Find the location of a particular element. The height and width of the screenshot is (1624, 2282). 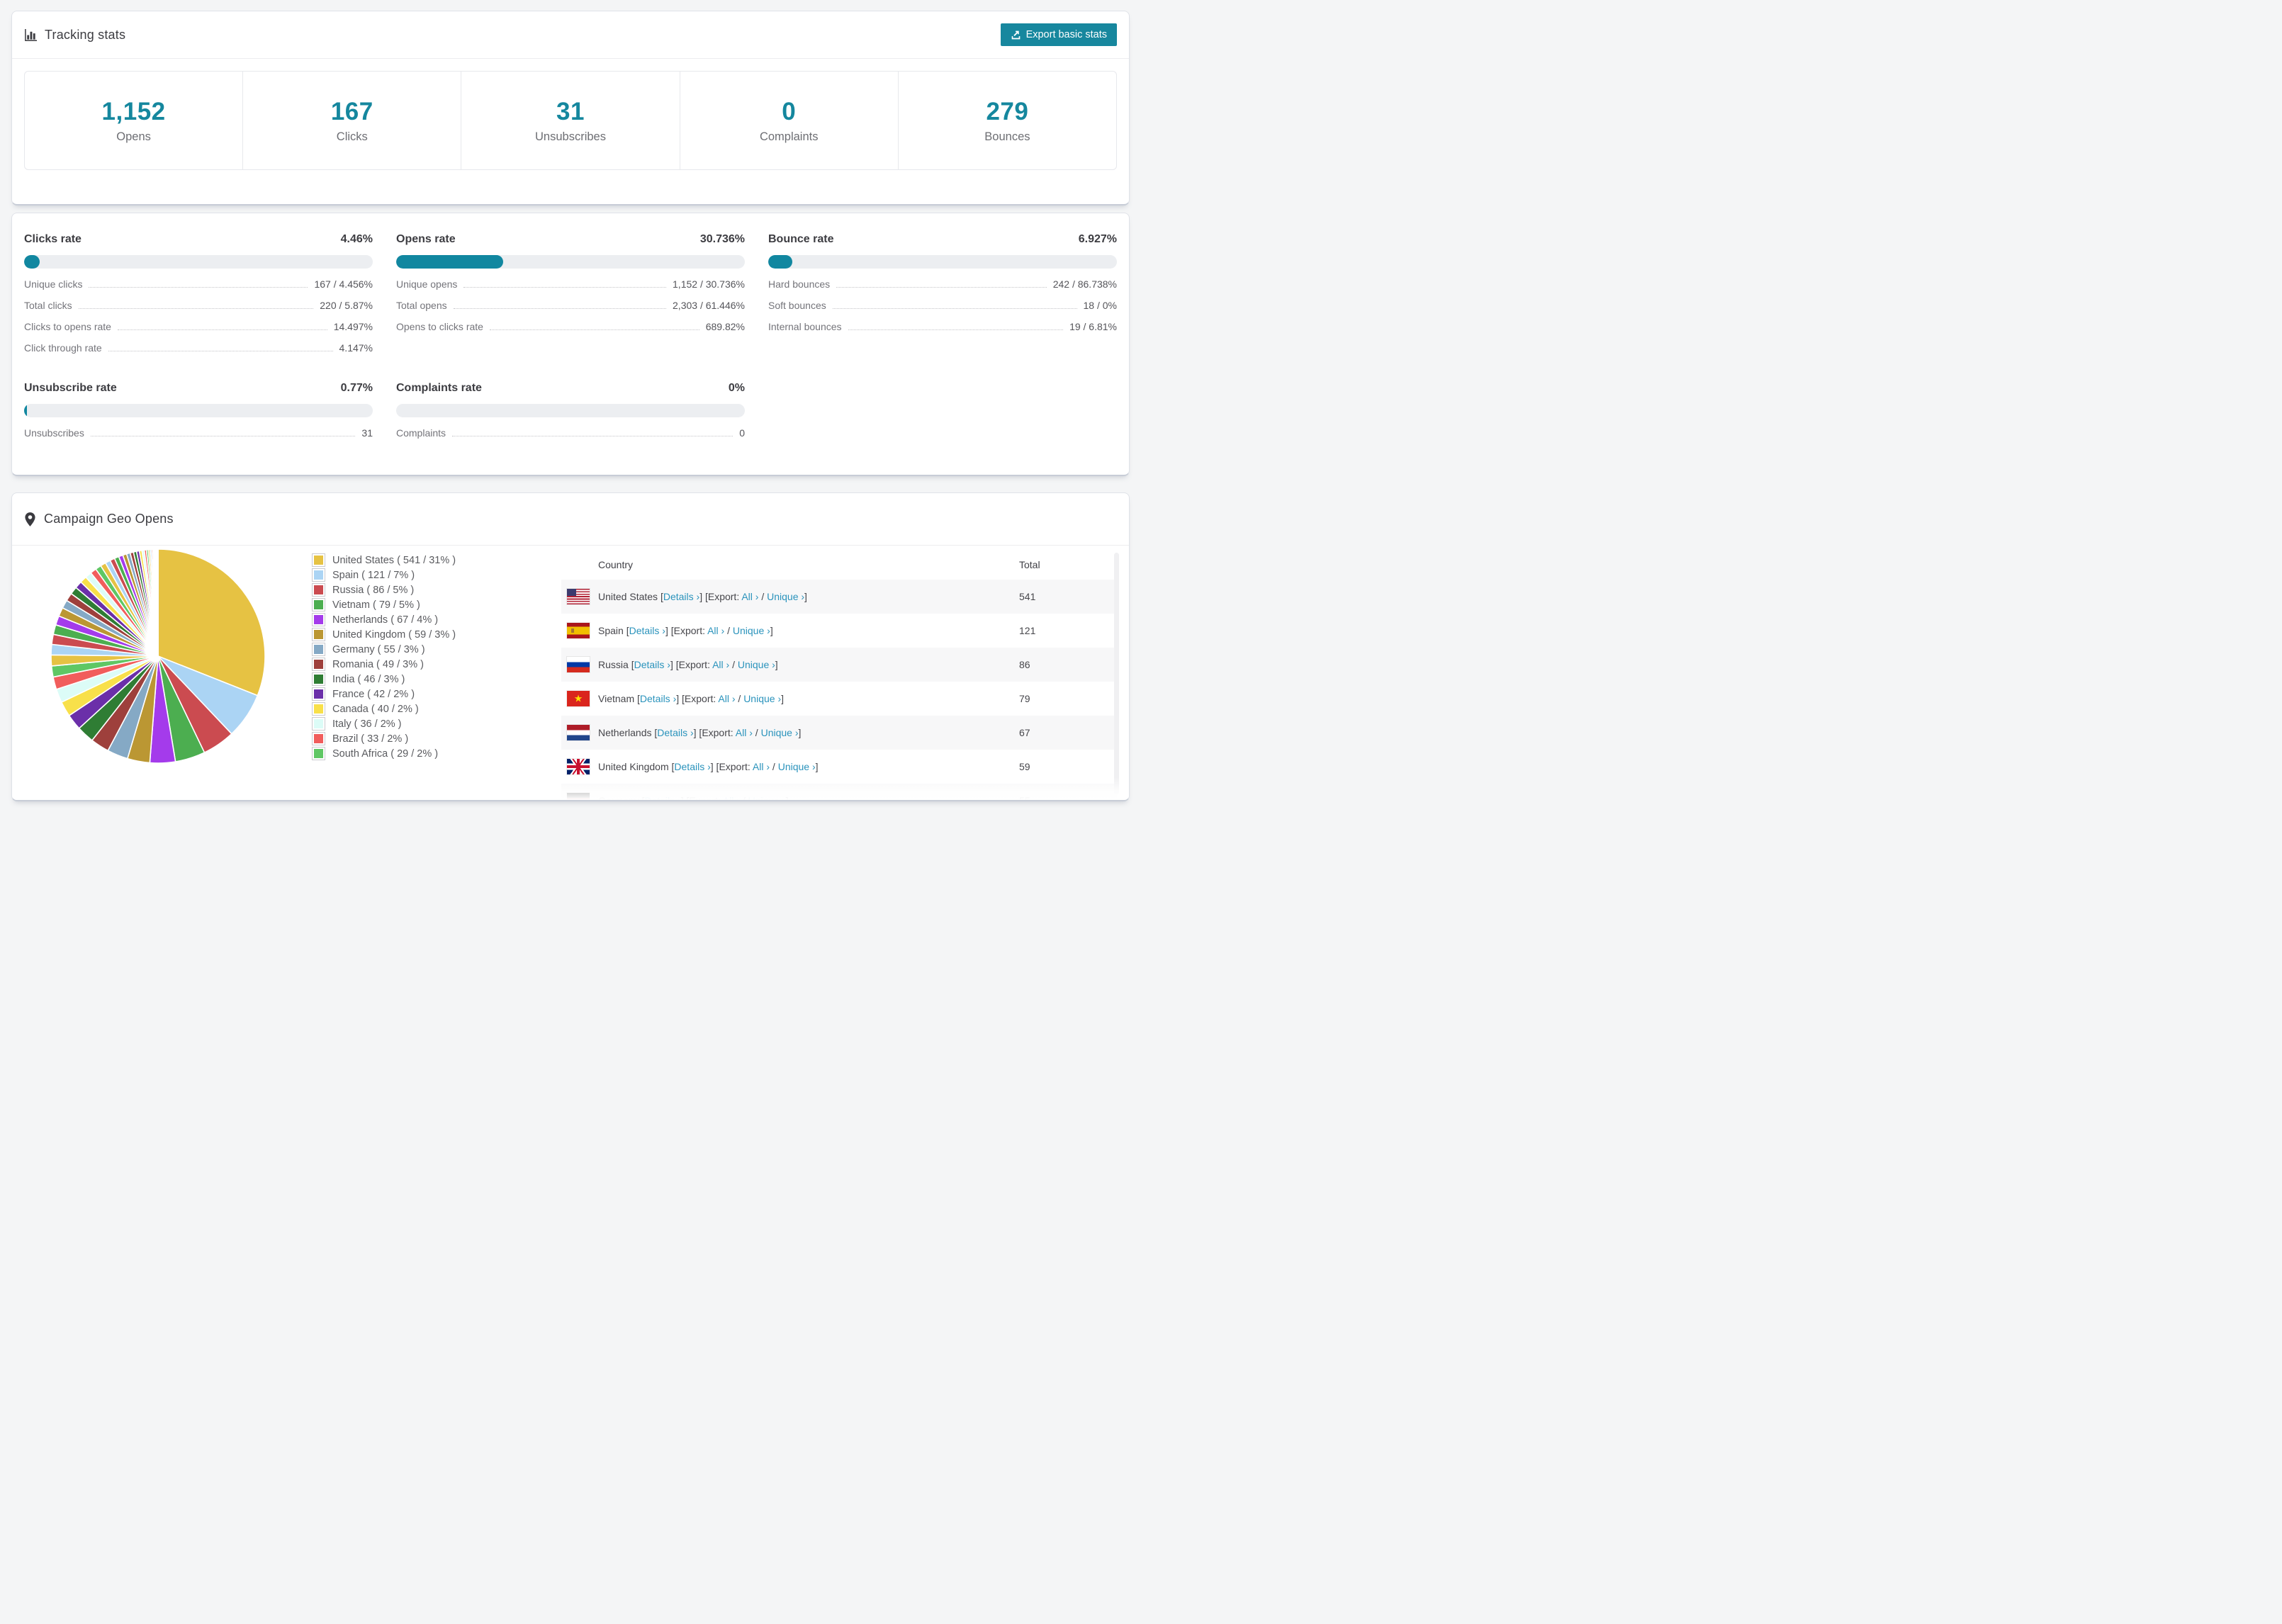

total-cell: 55 is located at coordinates (1024, 798).